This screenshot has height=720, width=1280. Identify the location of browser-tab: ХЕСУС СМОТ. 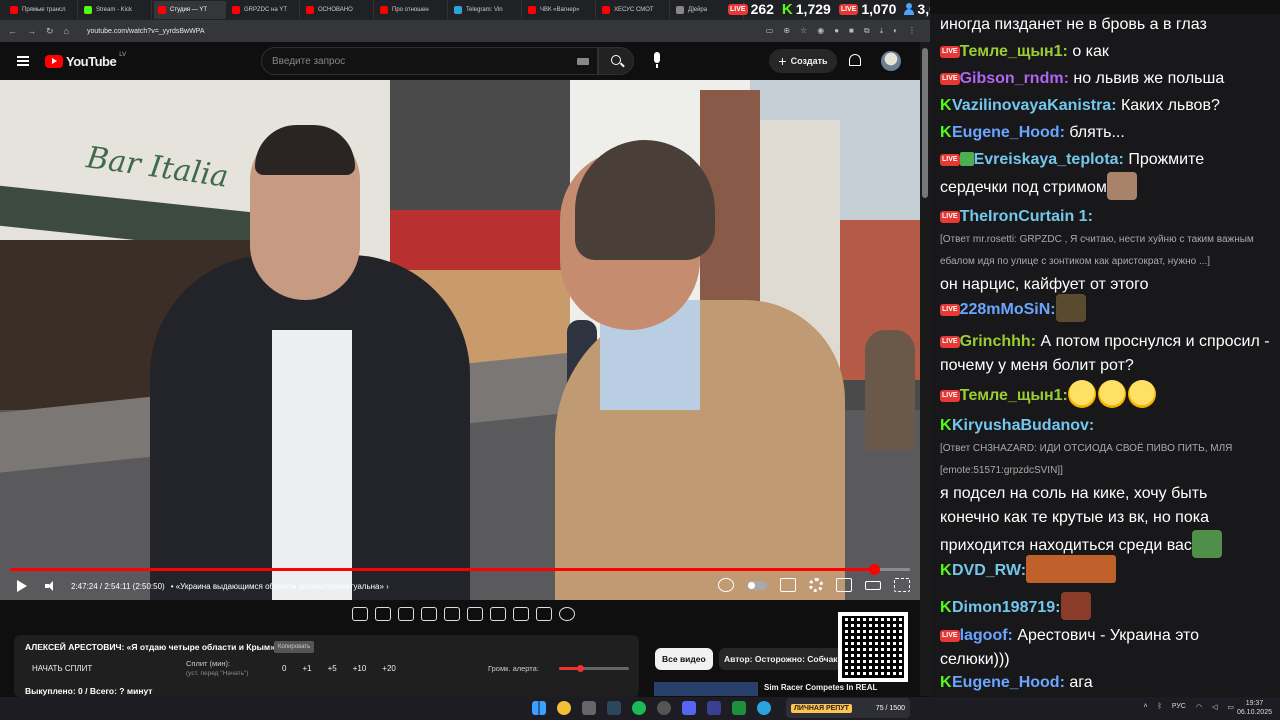
(634, 10).